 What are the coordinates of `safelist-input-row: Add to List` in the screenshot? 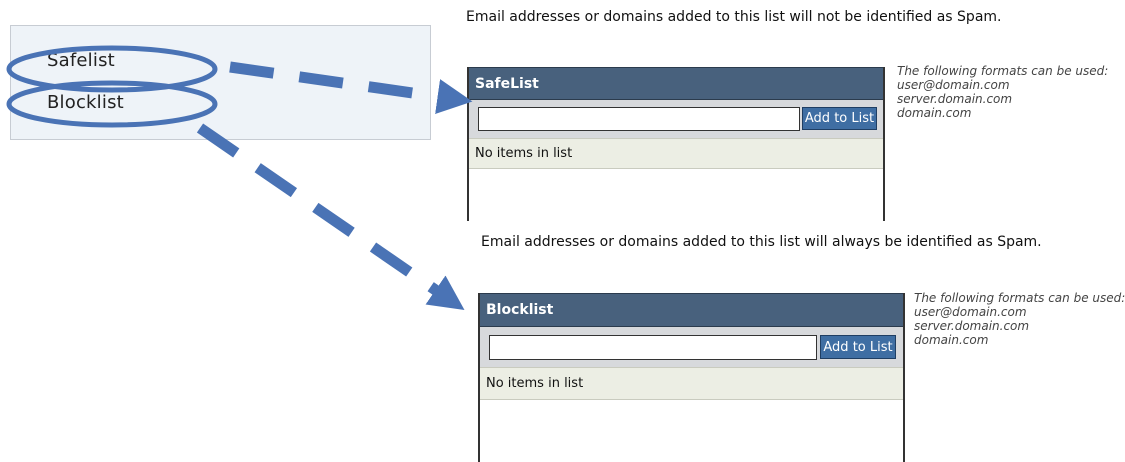 It's located at (676, 119).